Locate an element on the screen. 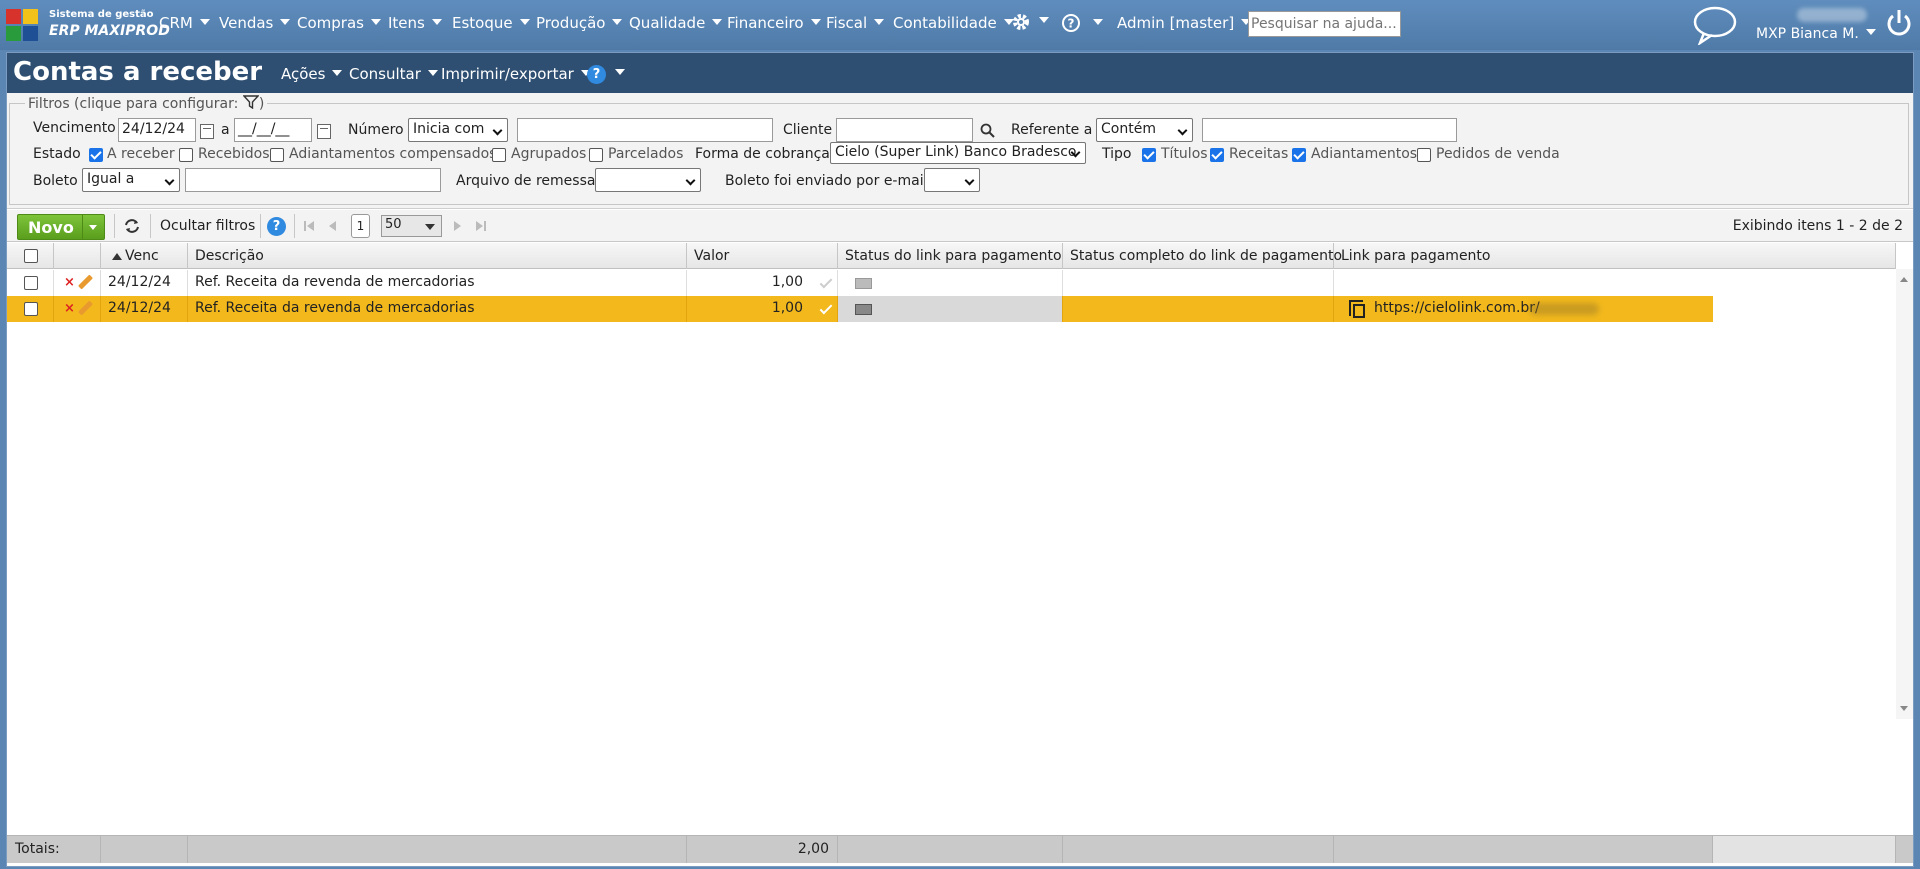 The width and height of the screenshot is (1920, 869). boleto-email-label: Boleto foi enviado por e-mail is located at coordinates (826, 181).